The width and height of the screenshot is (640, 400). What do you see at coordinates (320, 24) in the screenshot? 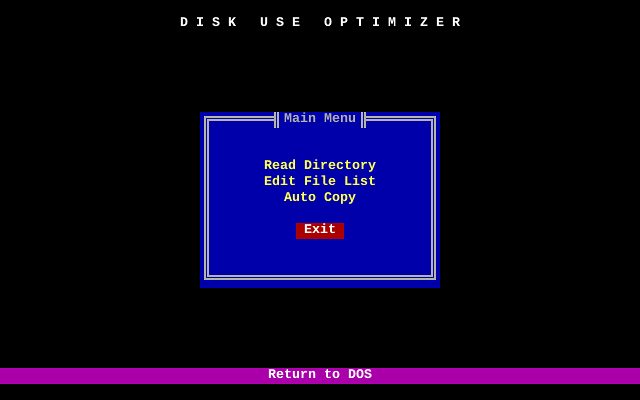
I see `app-title: D I S K U S E O P T I M I Z E R` at bounding box center [320, 24].